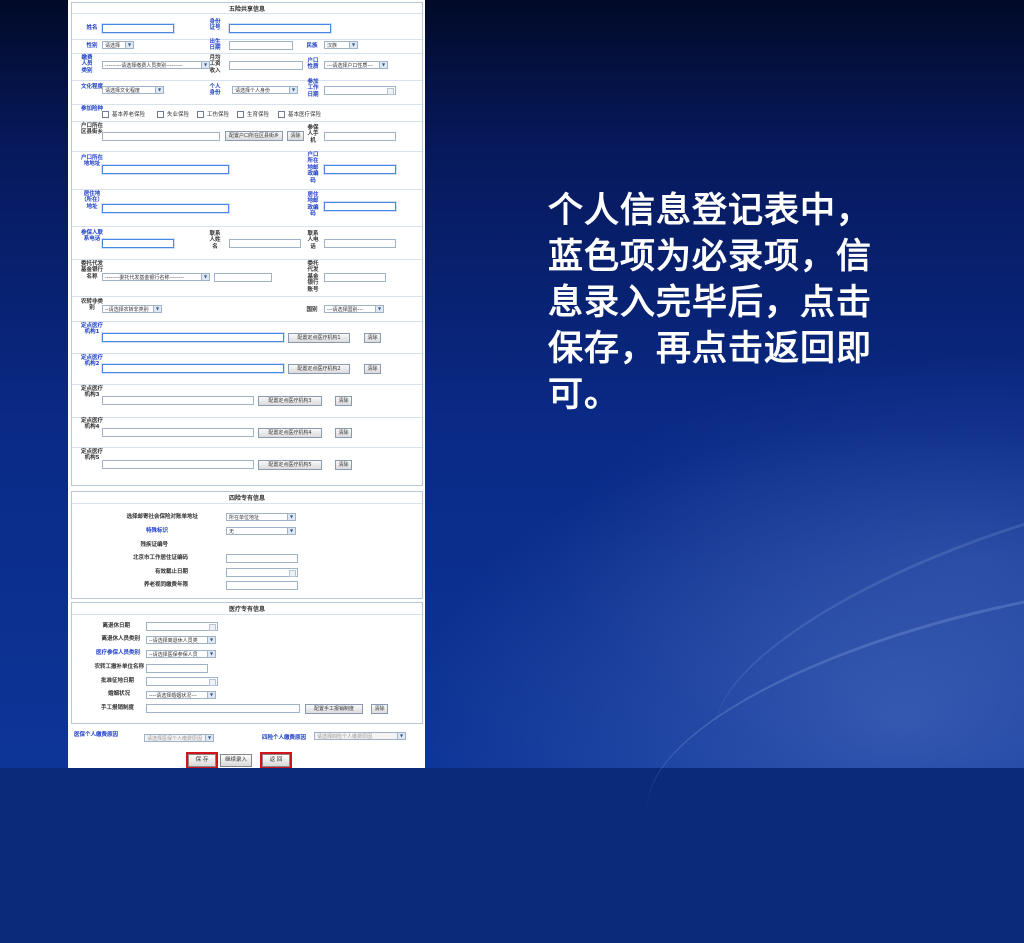 The width and height of the screenshot is (1024, 943). What do you see at coordinates (138, 243) in the screenshot?
I see `contact-phone-input` at bounding box center [138, 243].